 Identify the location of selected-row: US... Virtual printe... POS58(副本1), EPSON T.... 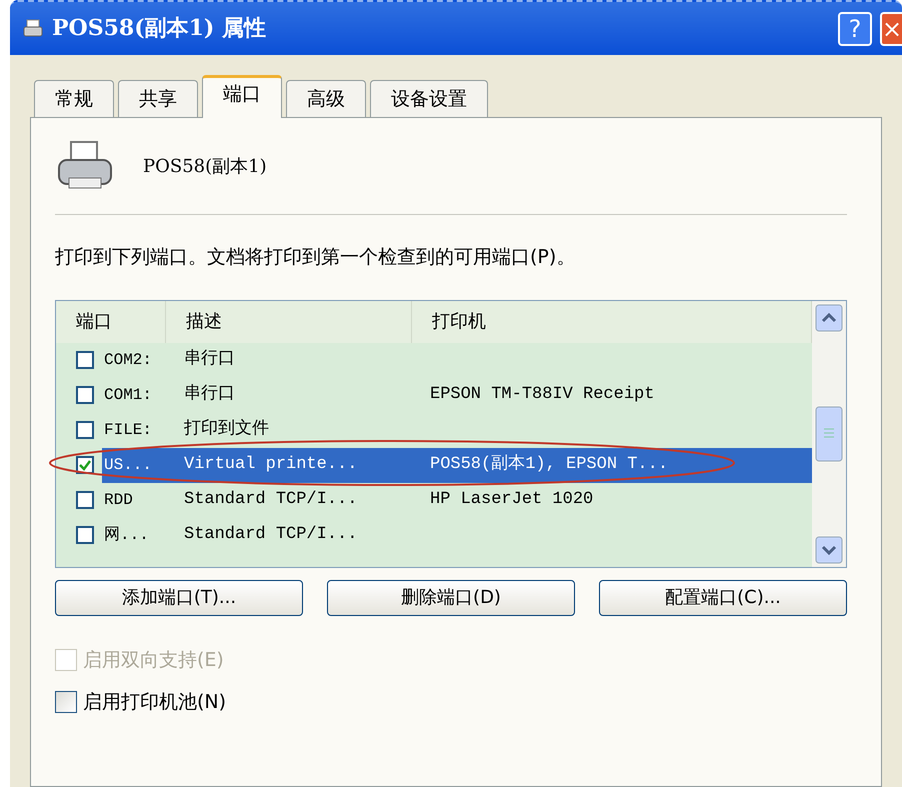
(457, 465).